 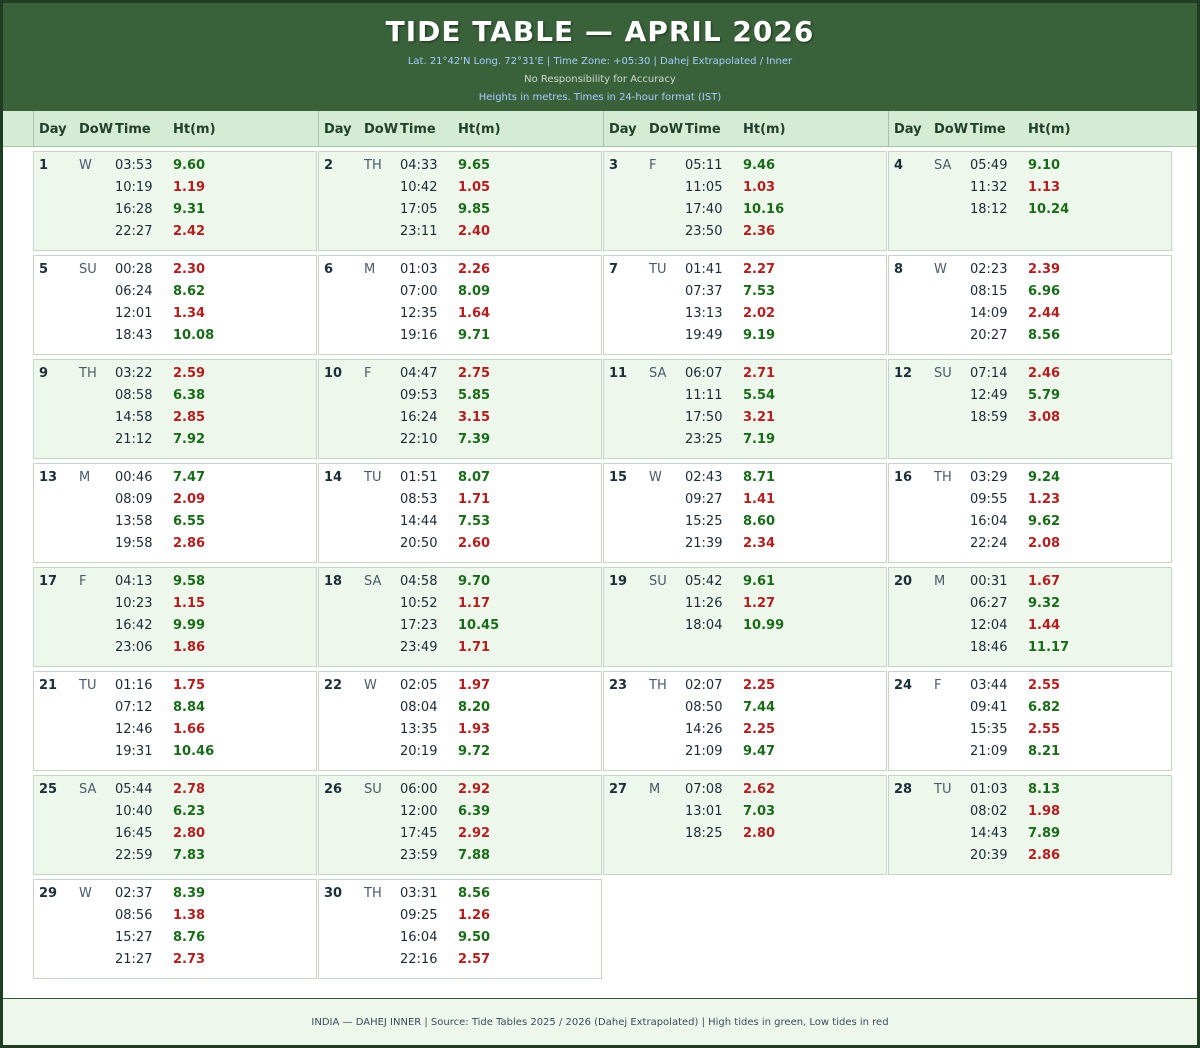 I want to click on tide-time: 16:24, so click(x=419, y=417).